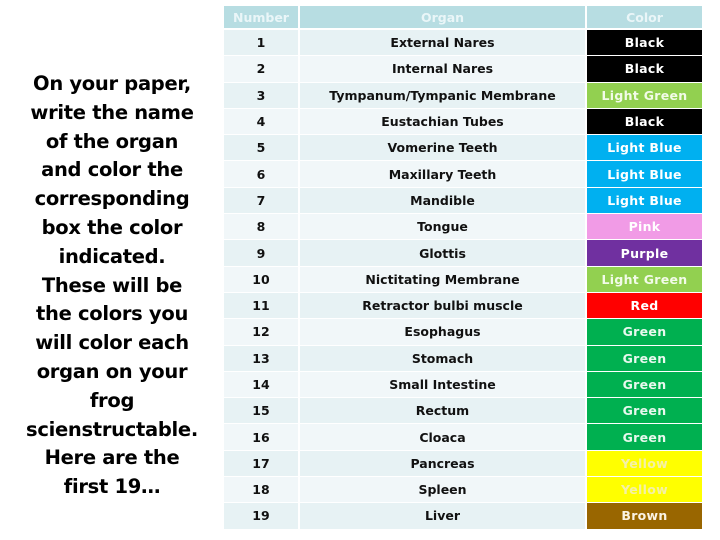 The width and height of the screenshot is (720, 540). Describe the element at coordinates (262, 490) in the screenshot. I see `organ-number: 18` at that location.